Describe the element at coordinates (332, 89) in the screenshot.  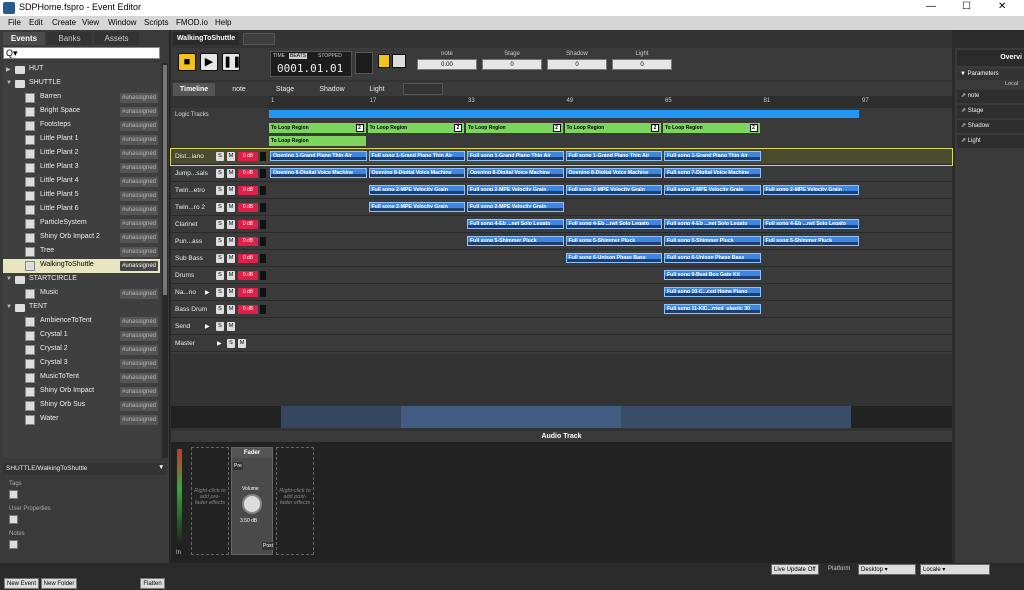
I see `tab-shadow: Shadow` at that location.